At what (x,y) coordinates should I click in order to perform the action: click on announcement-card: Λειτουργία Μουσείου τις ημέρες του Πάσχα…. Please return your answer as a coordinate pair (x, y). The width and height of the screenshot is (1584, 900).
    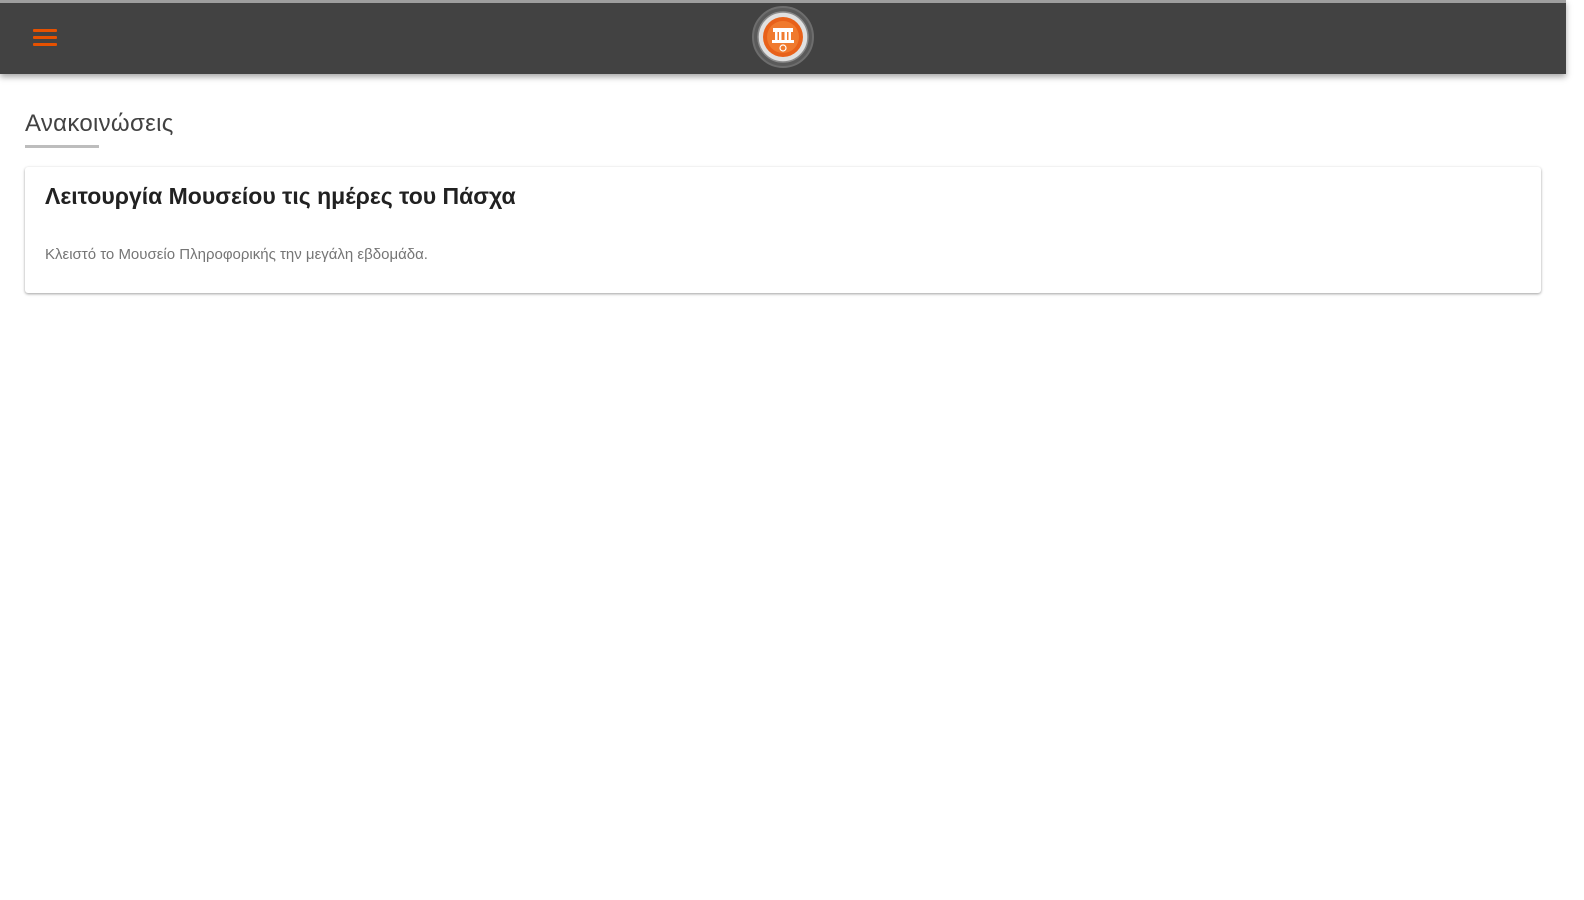
    Looking at the image, I should click on (783, 230).